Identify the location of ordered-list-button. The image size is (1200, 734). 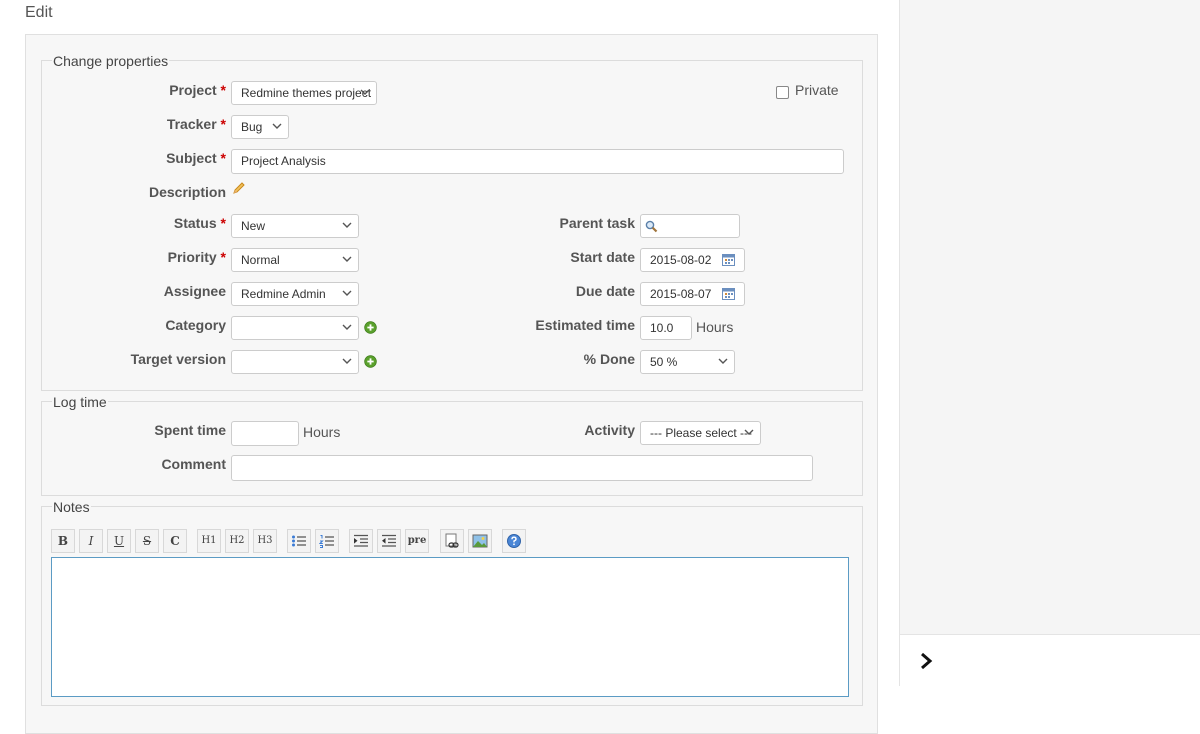
(327, 541).